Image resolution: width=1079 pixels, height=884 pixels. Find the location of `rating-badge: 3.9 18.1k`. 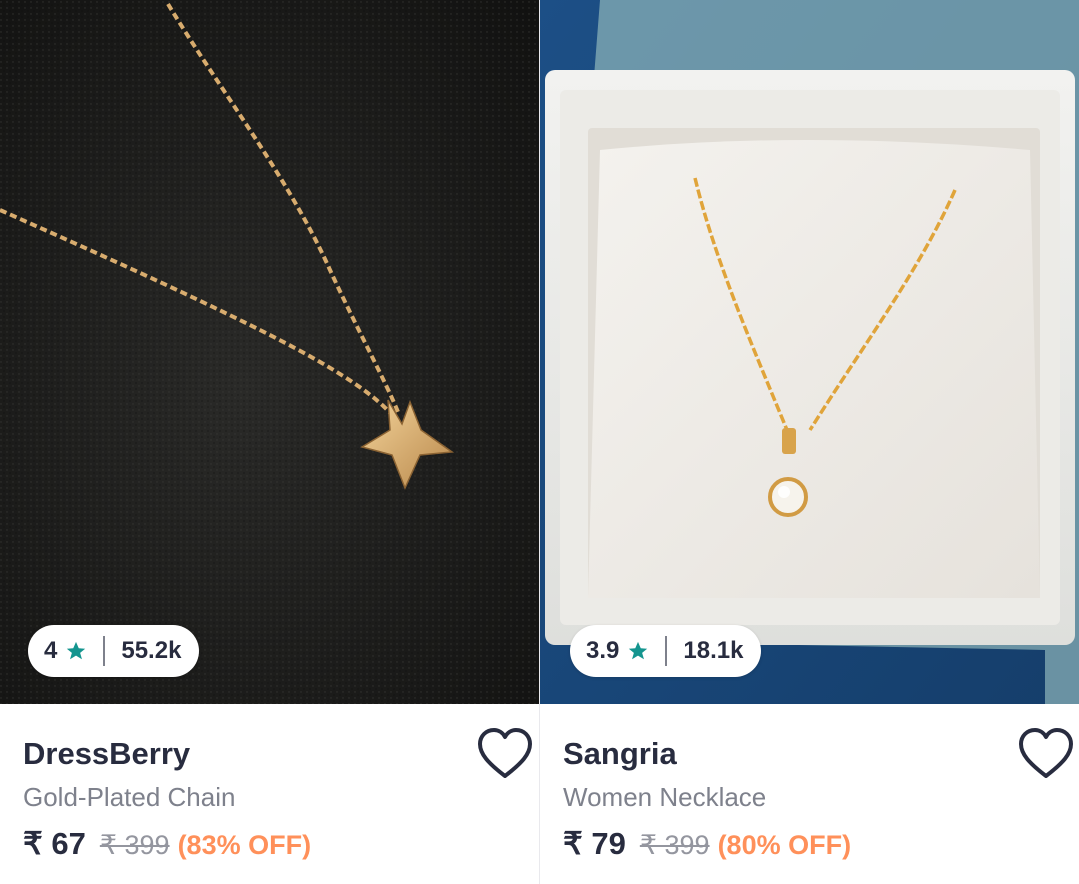

rating-badge: 3.9 18.1k is located at coordinates (666, 651).